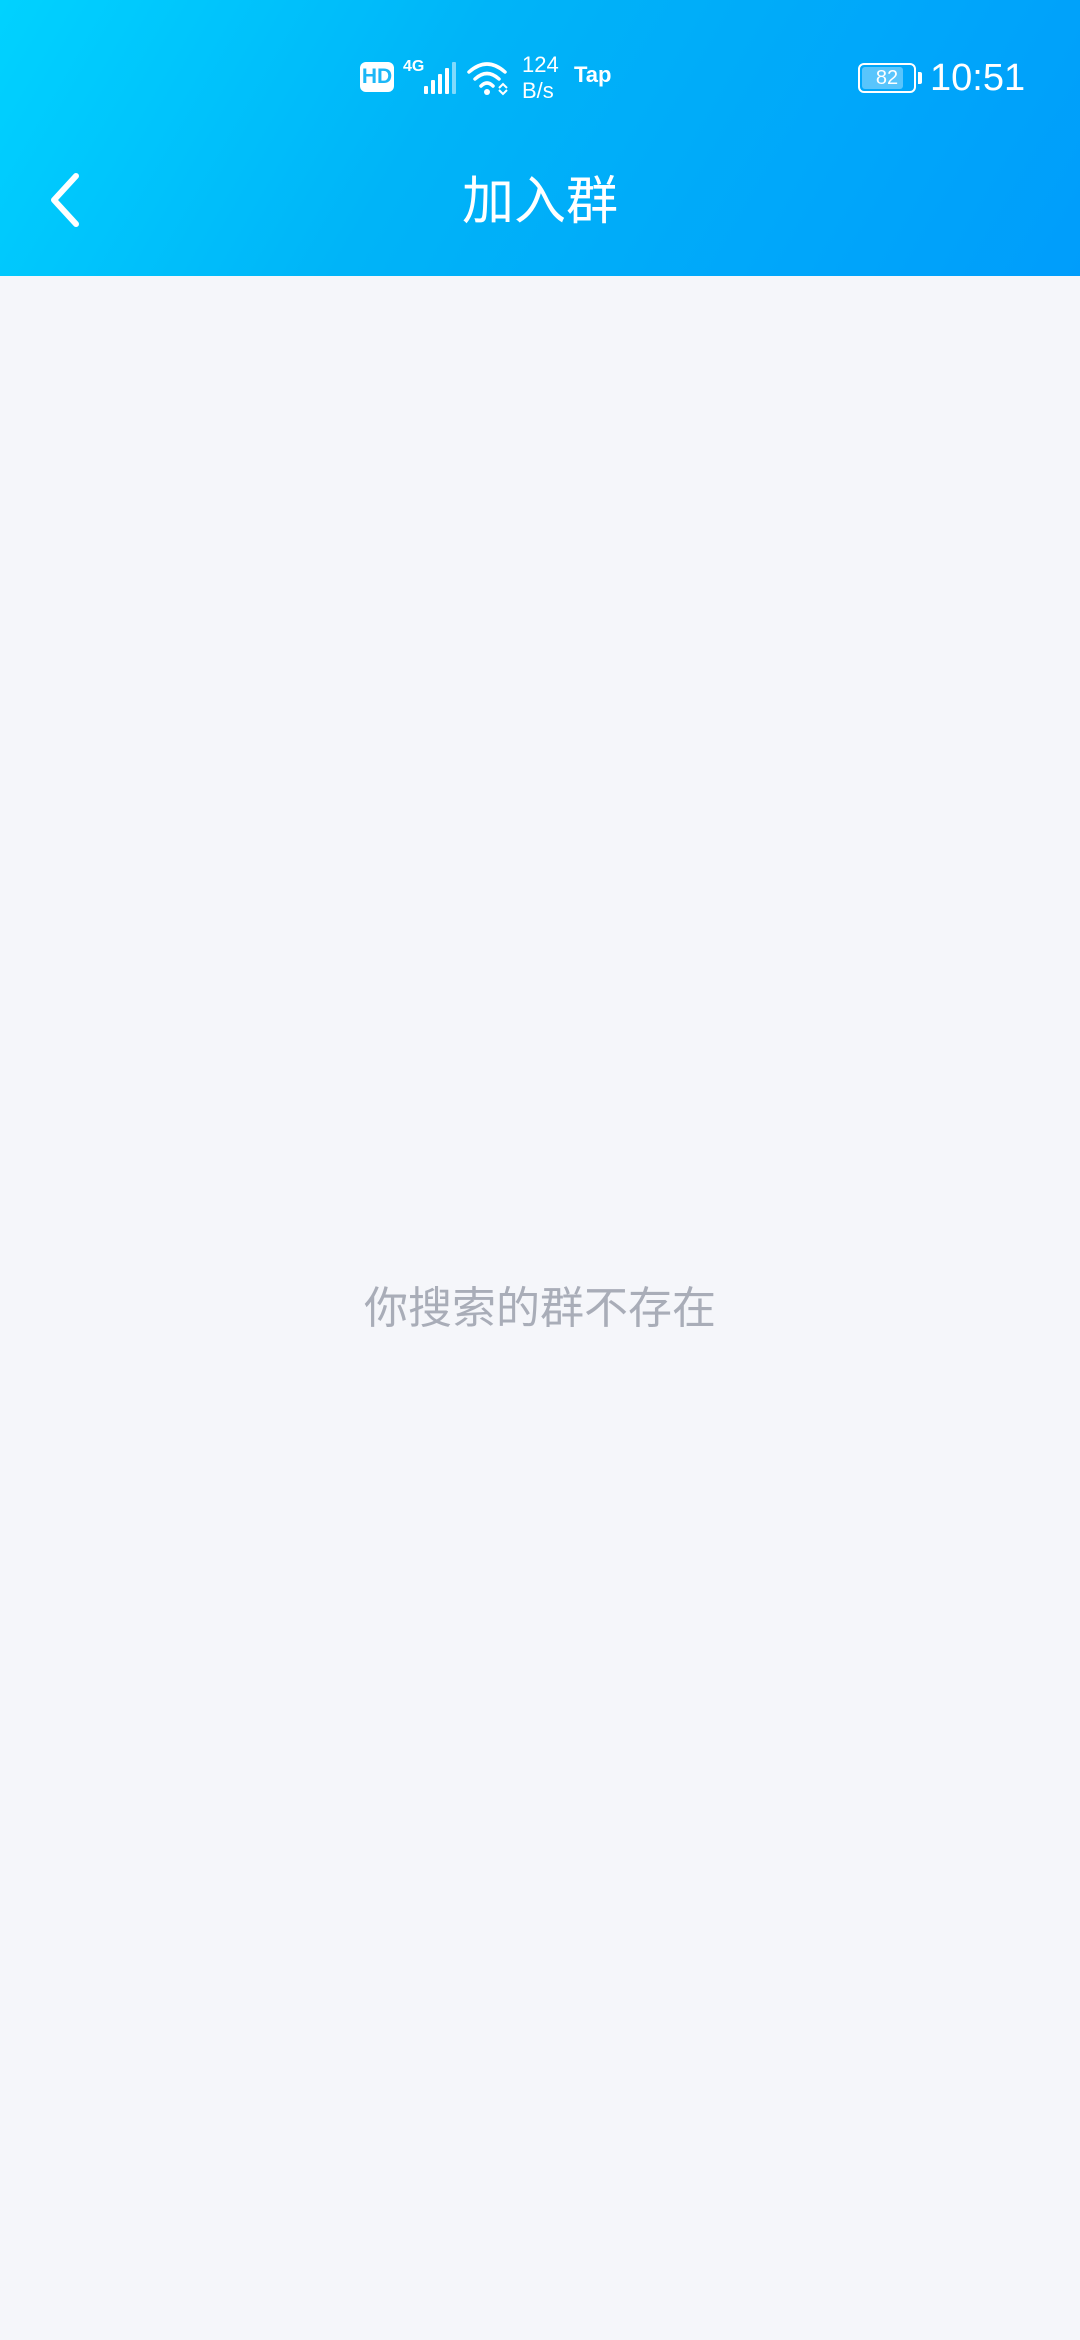 The height and width of the screenshot is (2340, 1080). What do you see at coordinates (487, 78) in the screenshot?
I see `wifi-icon` at bounding box center [487, 78].